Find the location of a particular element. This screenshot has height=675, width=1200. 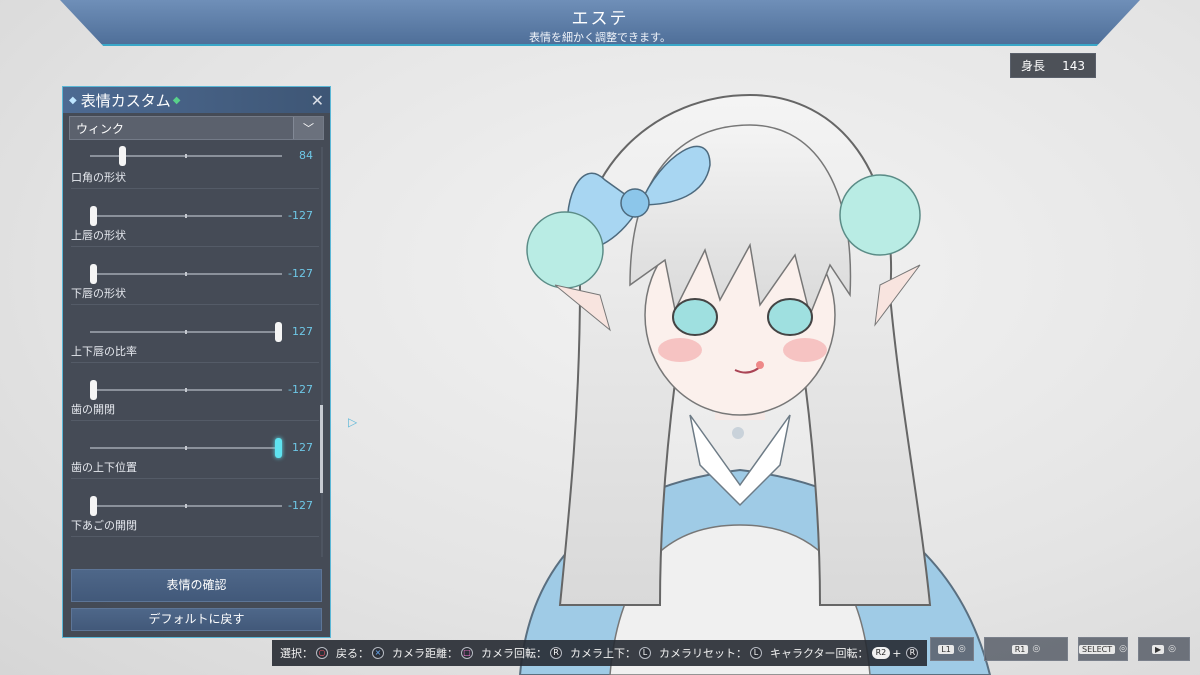

screen-subtitle: 表情を細かく調整できます。 is located at coordinates (600, 37).